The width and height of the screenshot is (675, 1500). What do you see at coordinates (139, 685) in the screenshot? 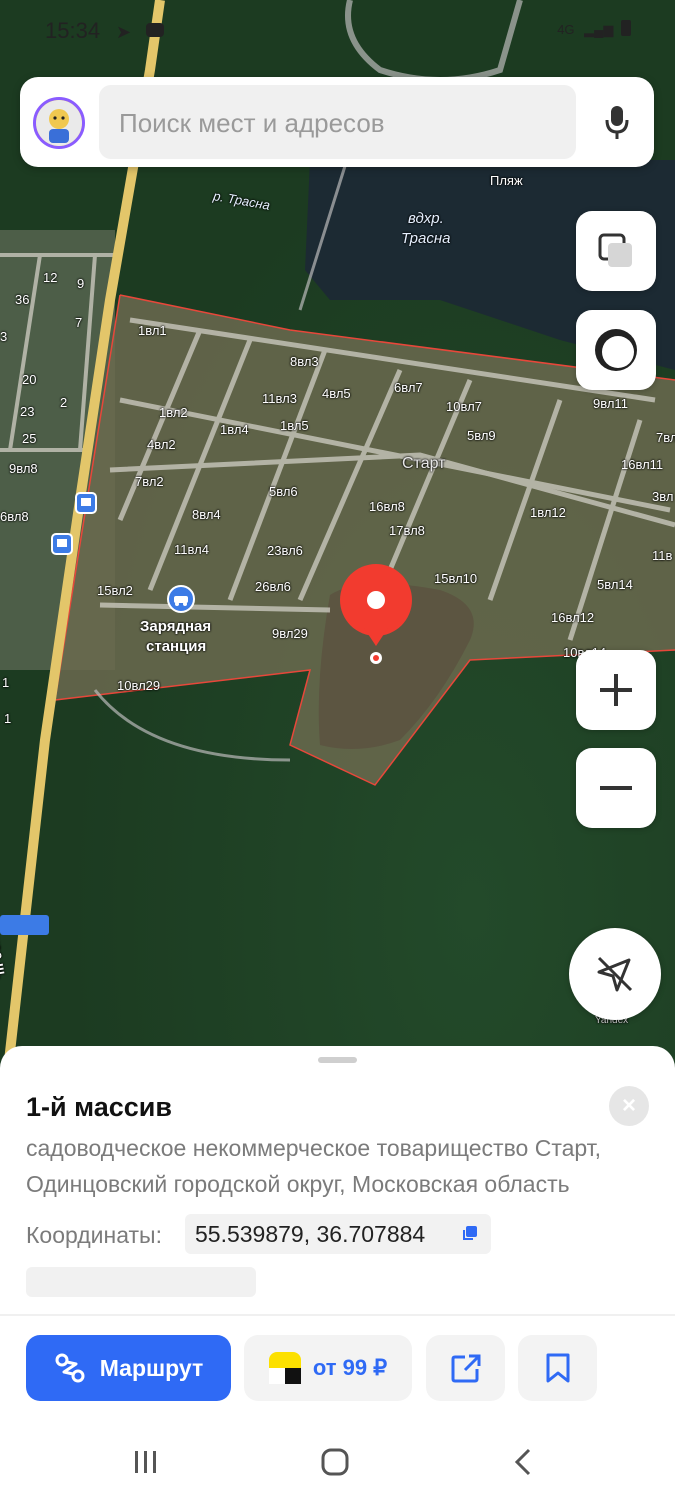
I see `plot-label: 10вл29` at bounding box center [139, 685].